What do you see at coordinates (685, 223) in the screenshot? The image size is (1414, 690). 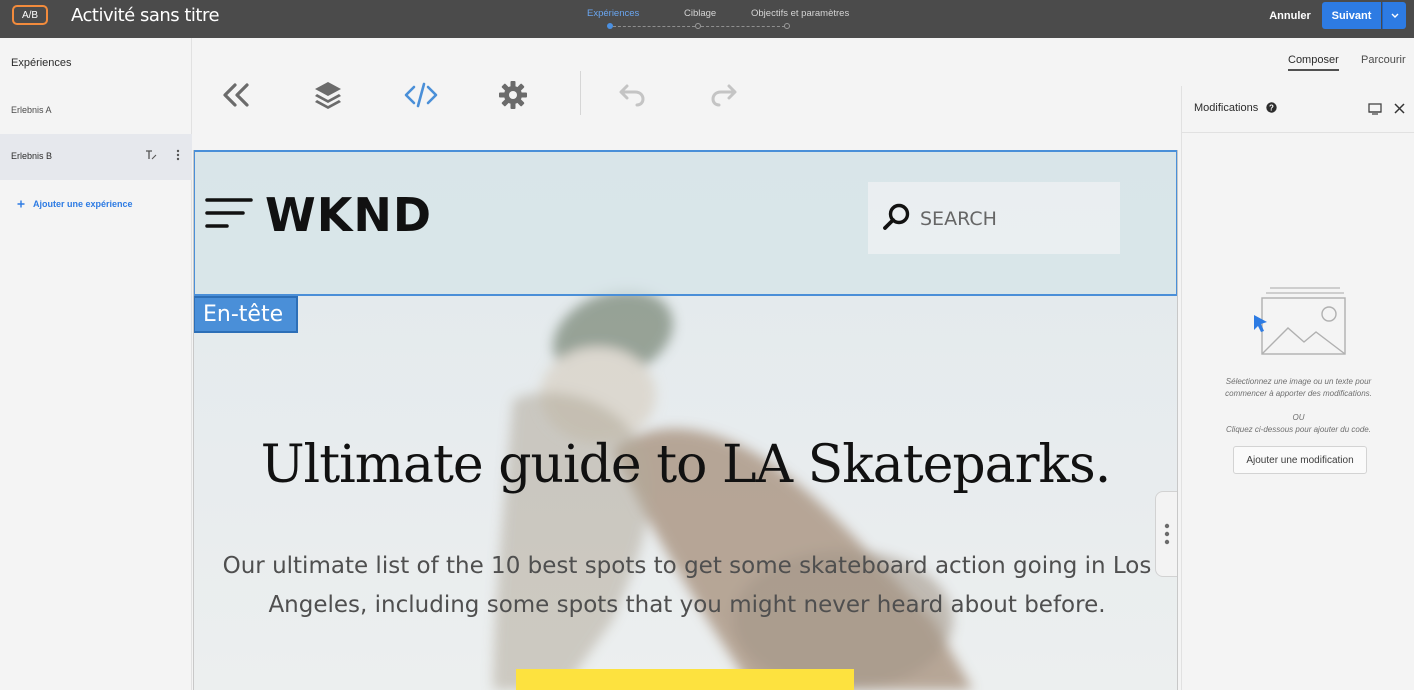 I see `site-header-selected: WKND SEARCH` at bounding box center [685, 223].